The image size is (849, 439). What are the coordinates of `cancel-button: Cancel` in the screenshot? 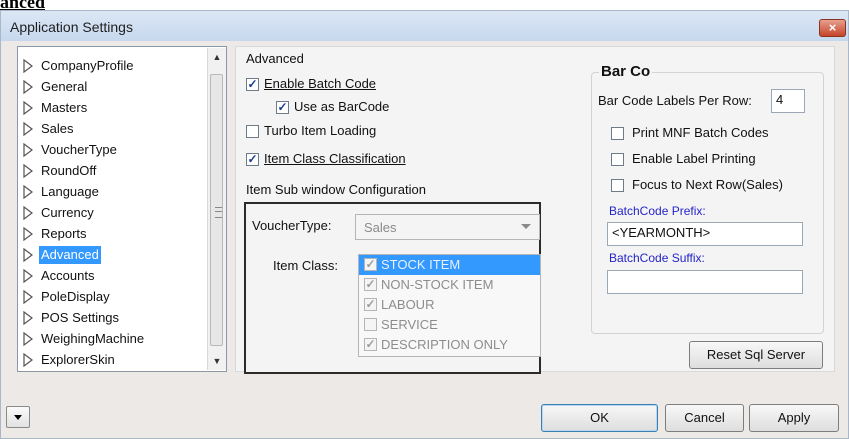 It's located at (704, 418).